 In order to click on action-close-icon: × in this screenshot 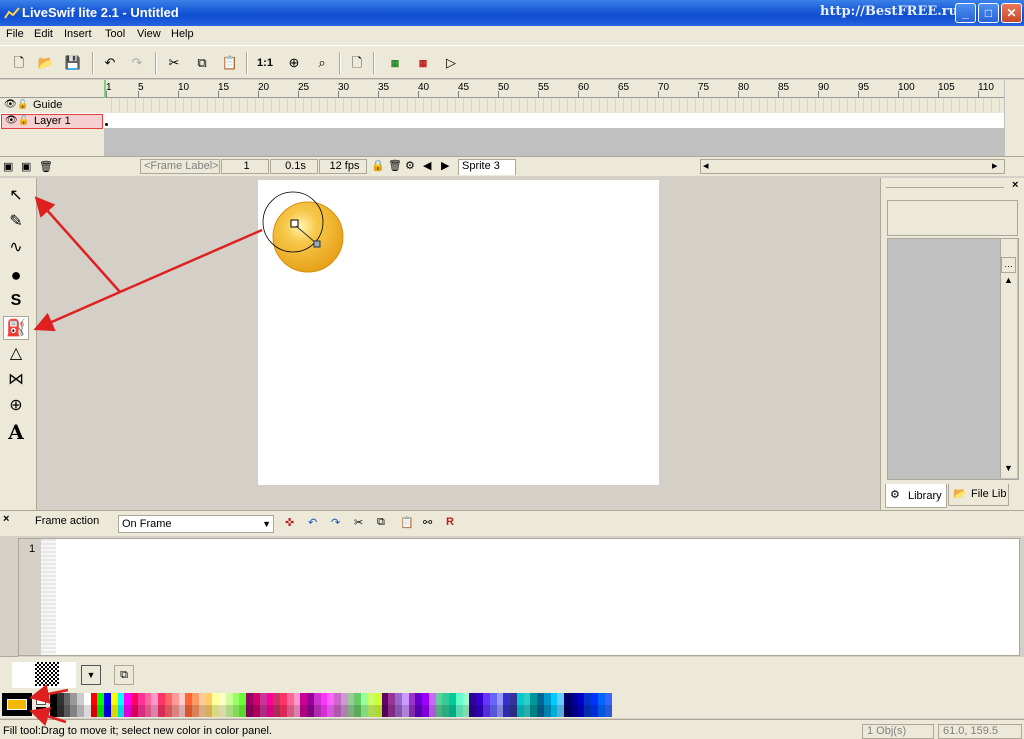, I will do `click(6, 519)`.